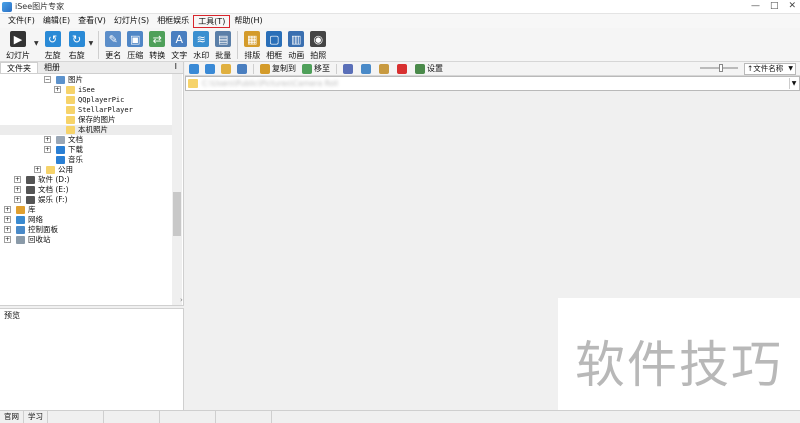 This screenshot has height=423, width=800. I want to click on cut-button, so click(349, 68).